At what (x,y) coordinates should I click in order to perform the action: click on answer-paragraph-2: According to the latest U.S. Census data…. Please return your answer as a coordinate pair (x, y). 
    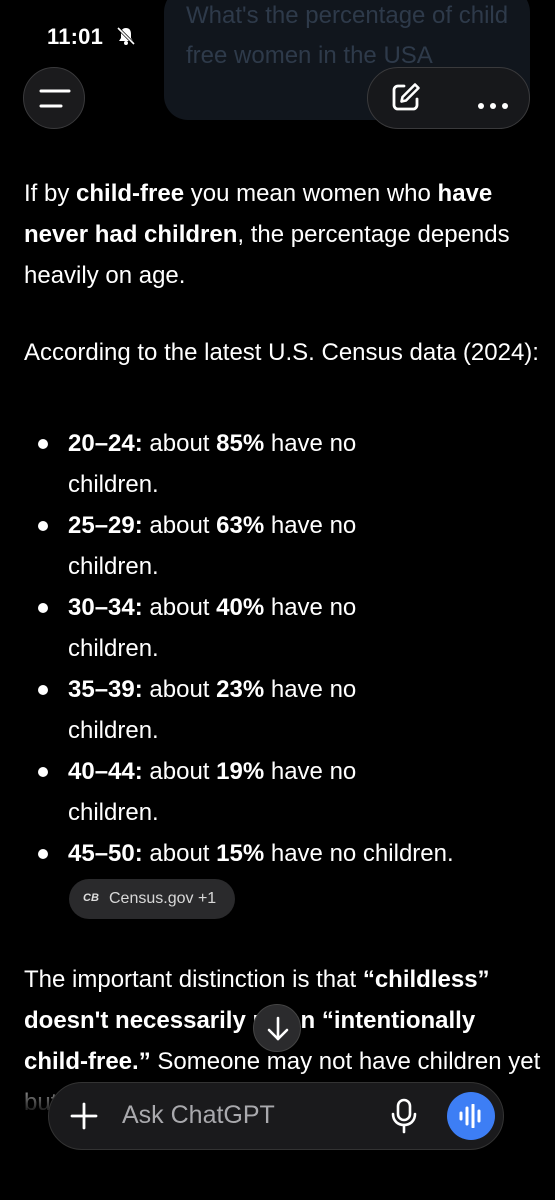
    Looking at the image, I should click on (281, 352).